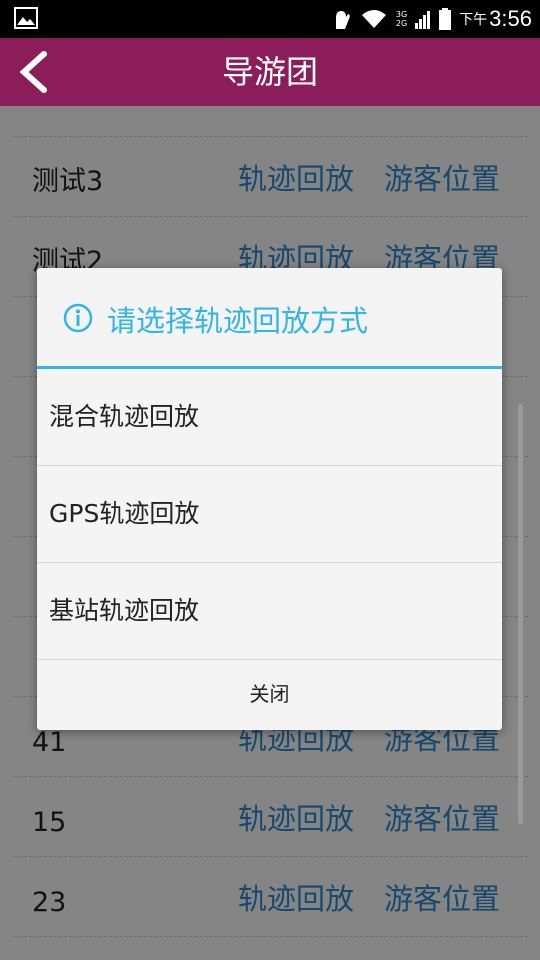  Describe the element at coordinates (520, 614) in the screenshot. I see `scrollbar` at that location.